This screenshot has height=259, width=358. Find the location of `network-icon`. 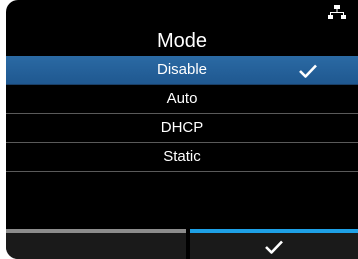

network-icon is located at coordinates (337, 12).